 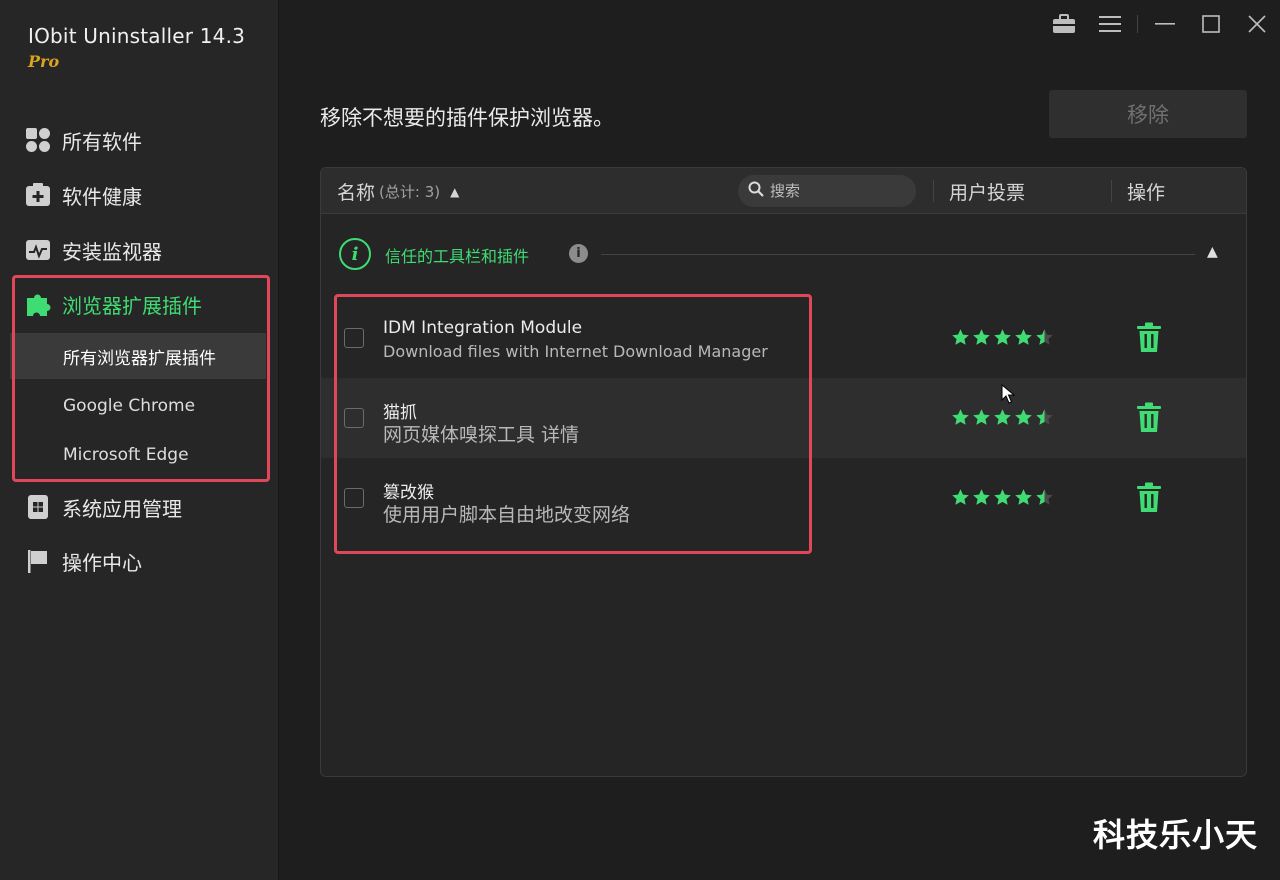 I want to click on remove-button: 移除, so click(x=1148, y=114).